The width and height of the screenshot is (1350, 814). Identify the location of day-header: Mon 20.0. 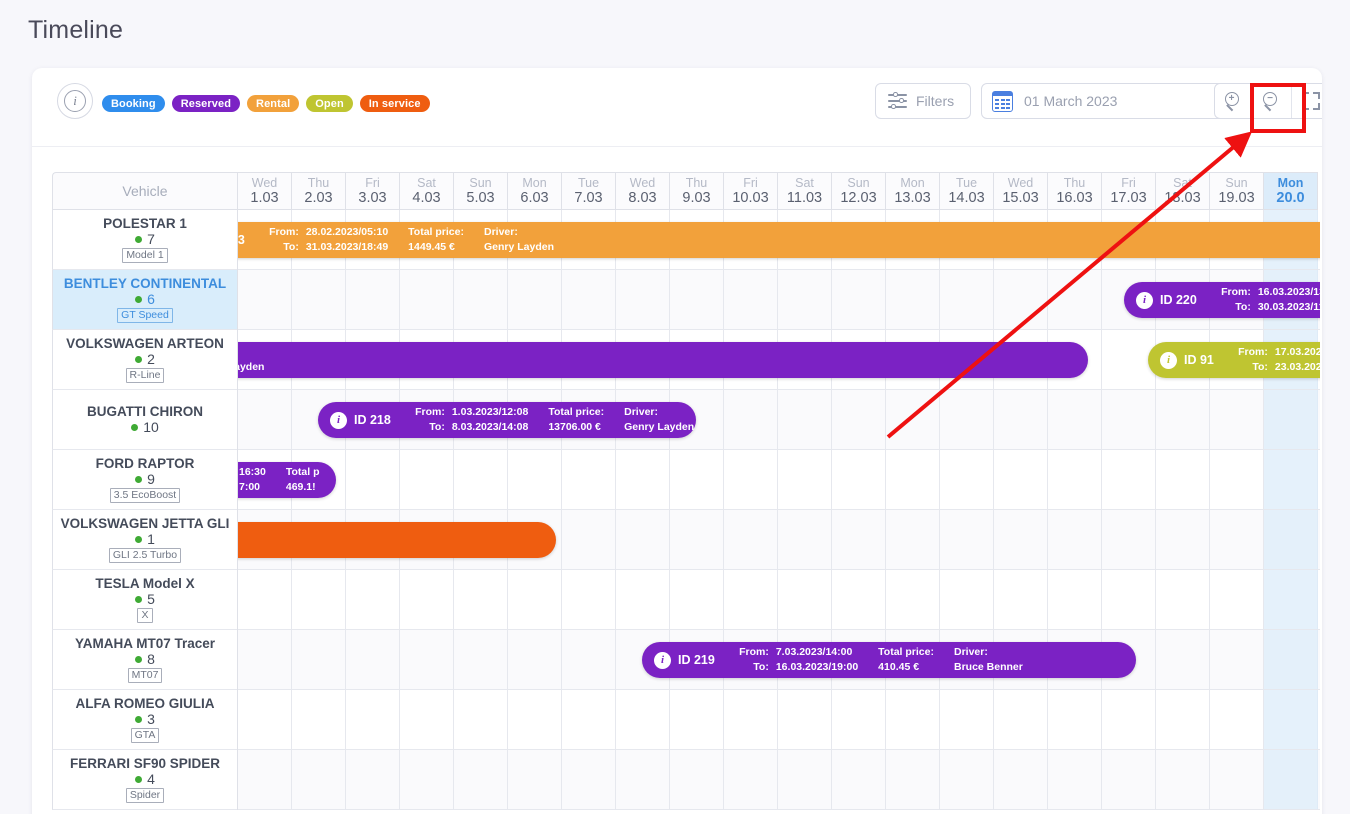
(1291, 191).